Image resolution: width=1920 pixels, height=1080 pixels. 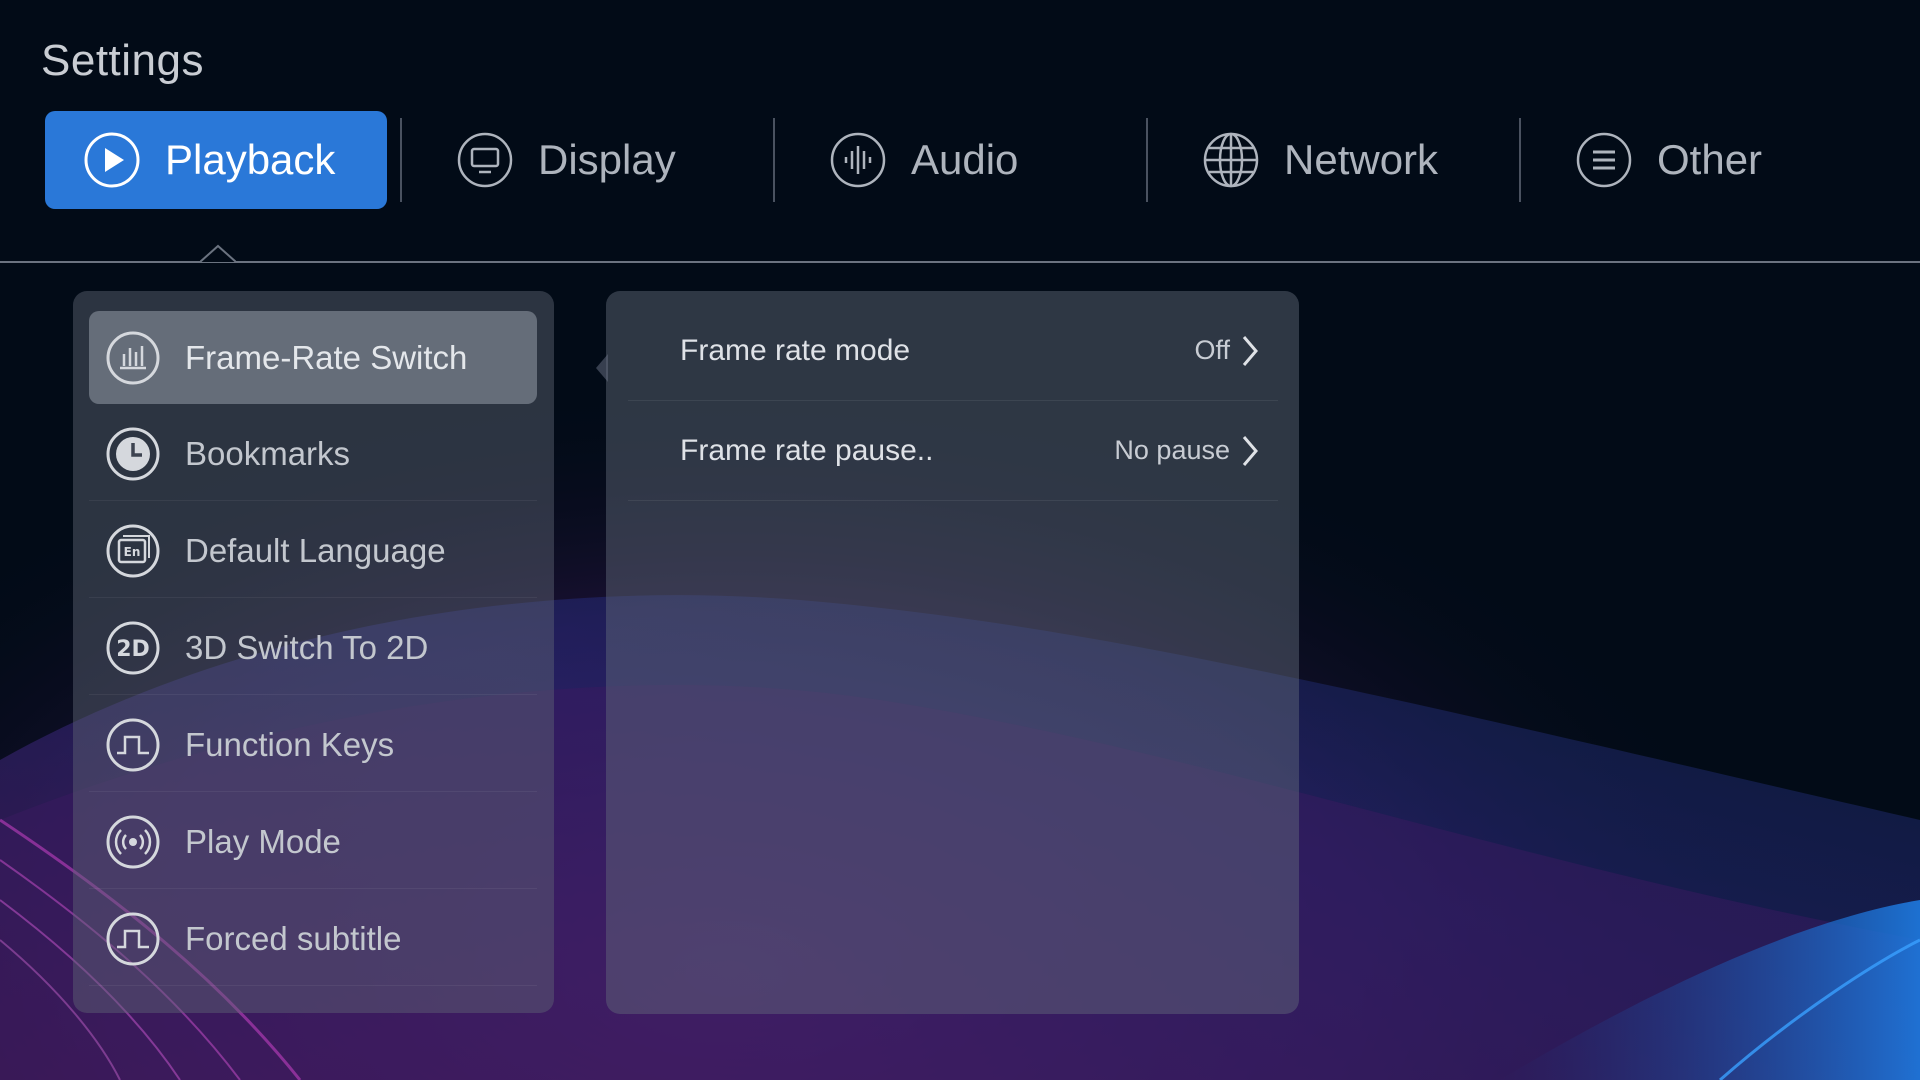 I want to click on tab-playback: Playback, so click(x=216, y=160).